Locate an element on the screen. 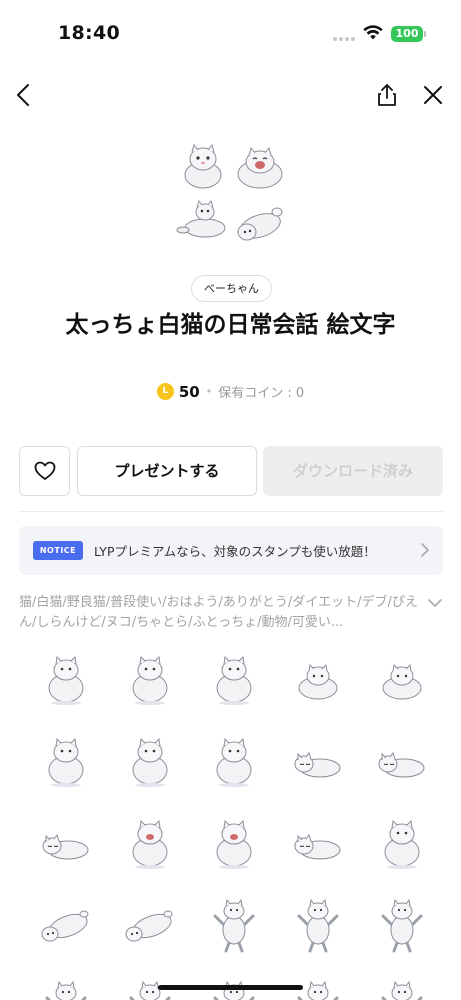  back-button is located at coordinates (23, 95).